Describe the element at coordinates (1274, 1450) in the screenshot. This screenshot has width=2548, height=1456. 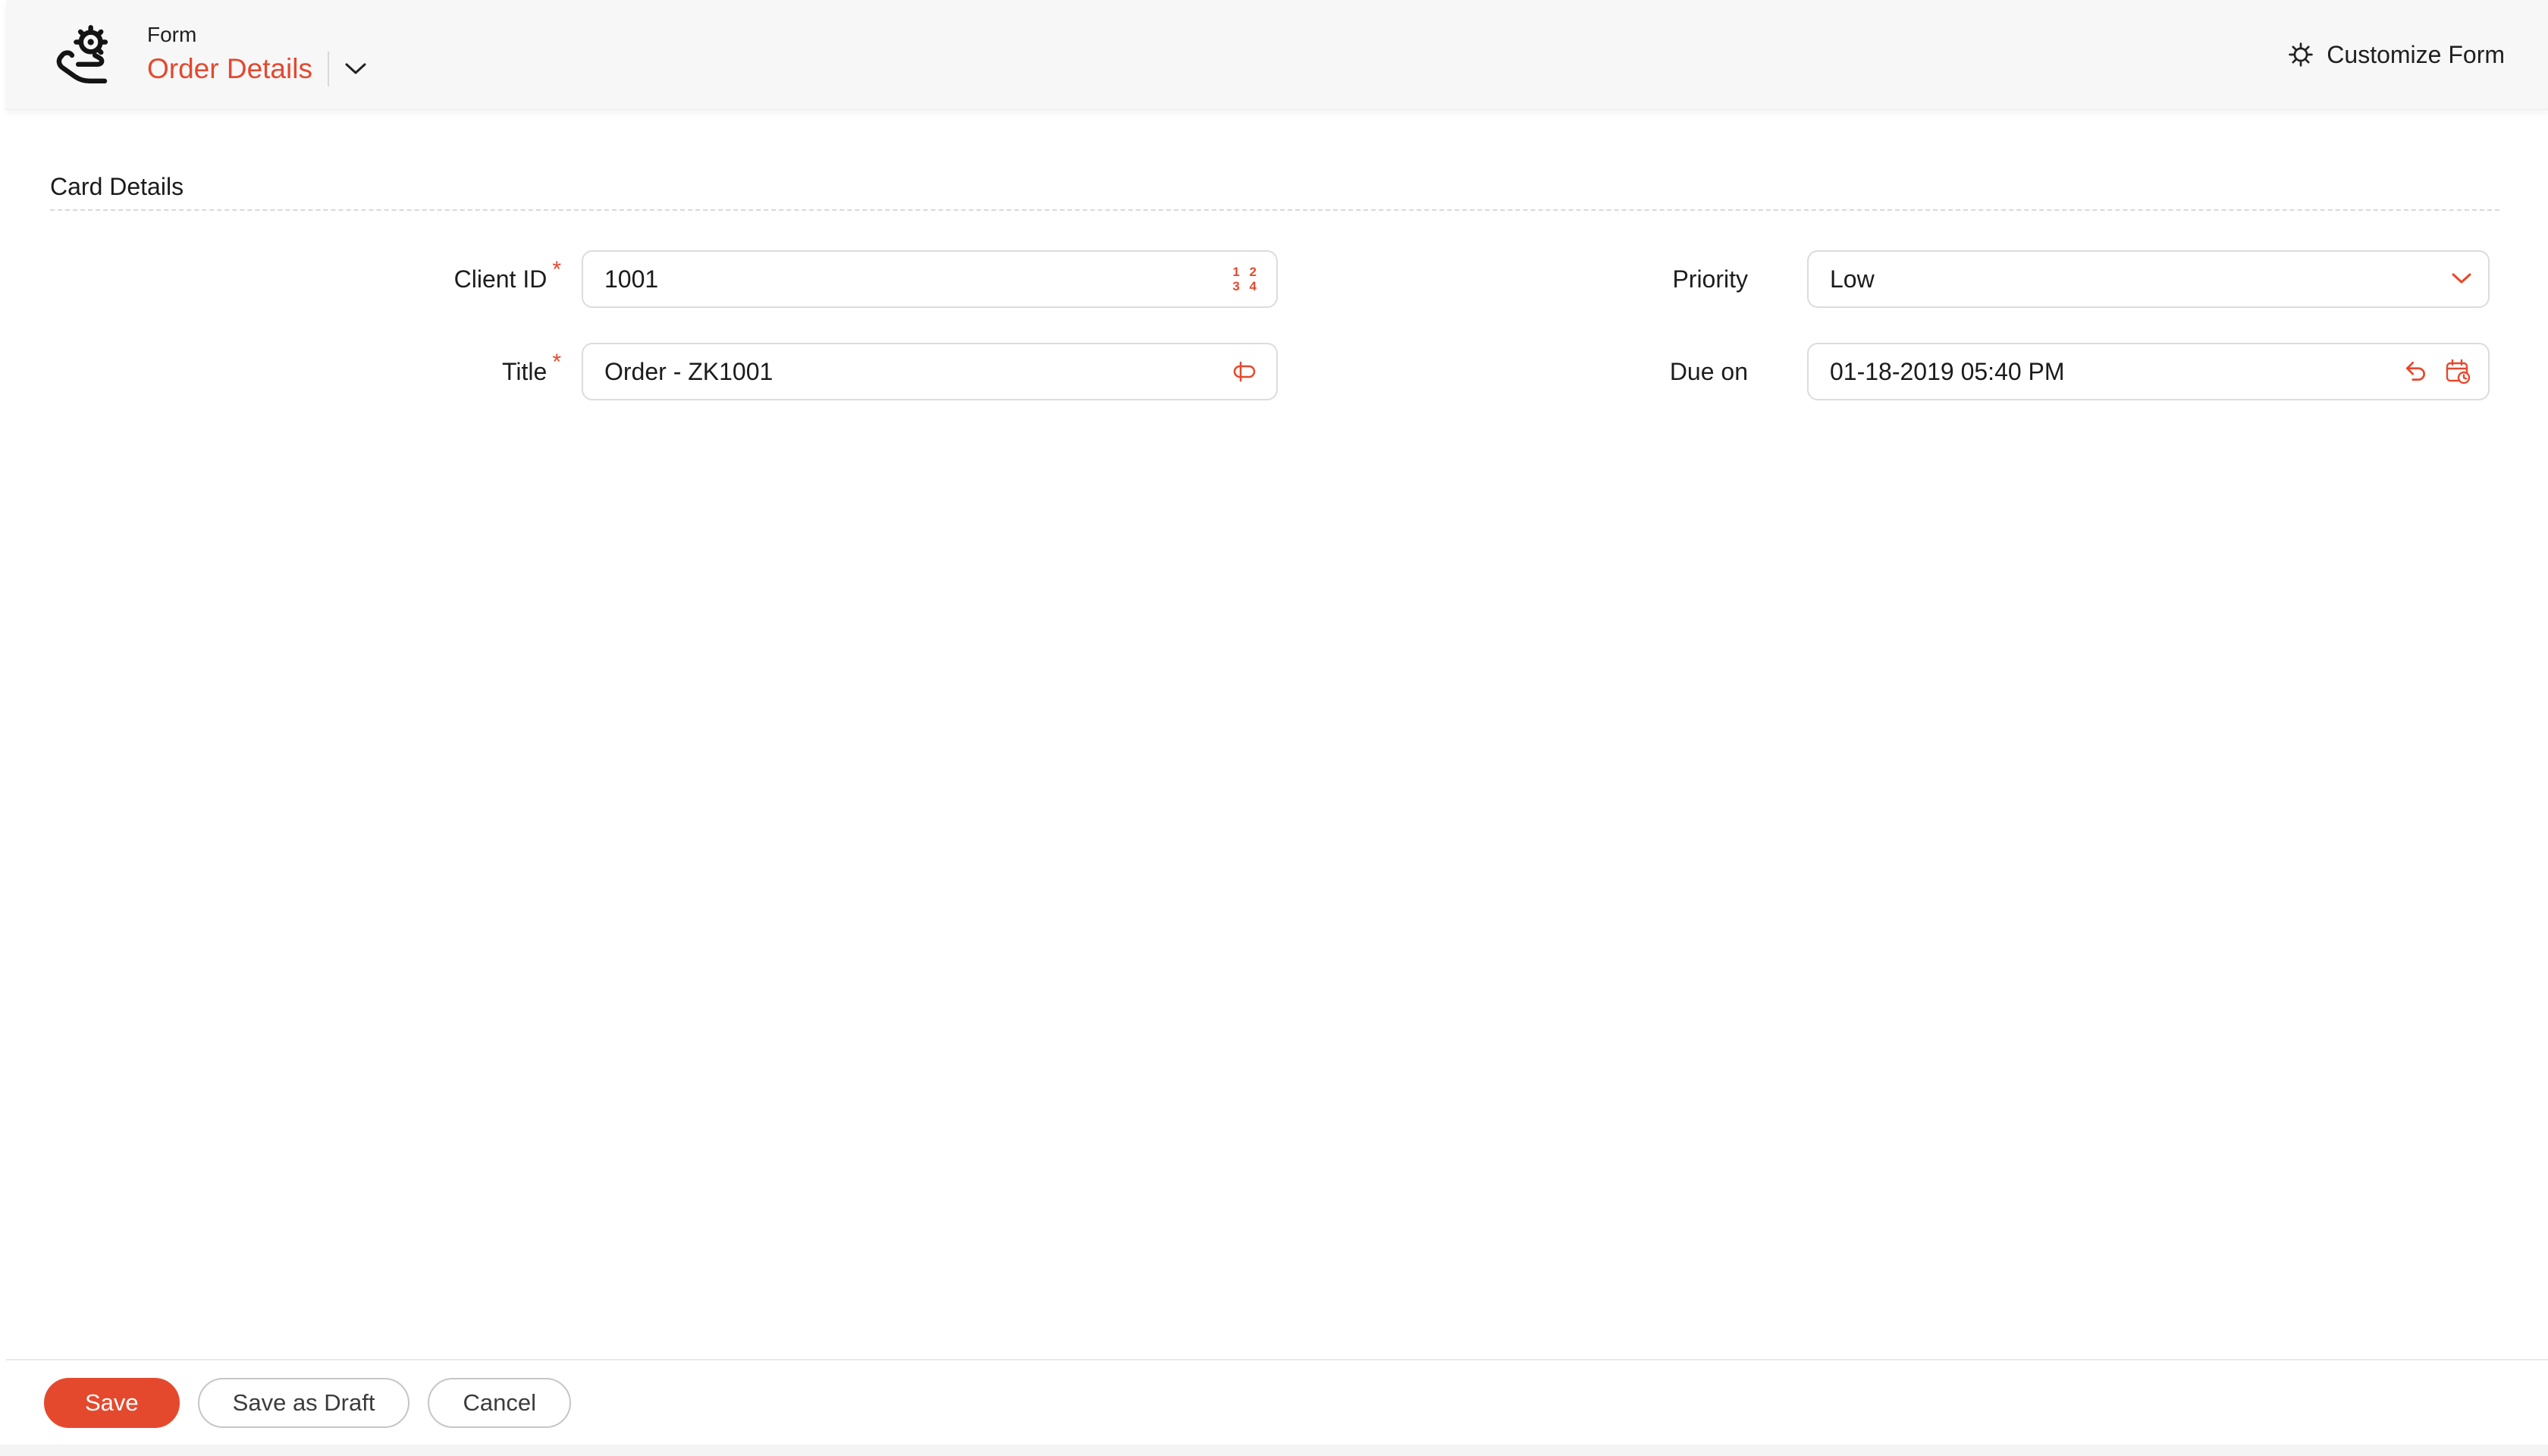
I see `bottom-edge-strip` at that location.